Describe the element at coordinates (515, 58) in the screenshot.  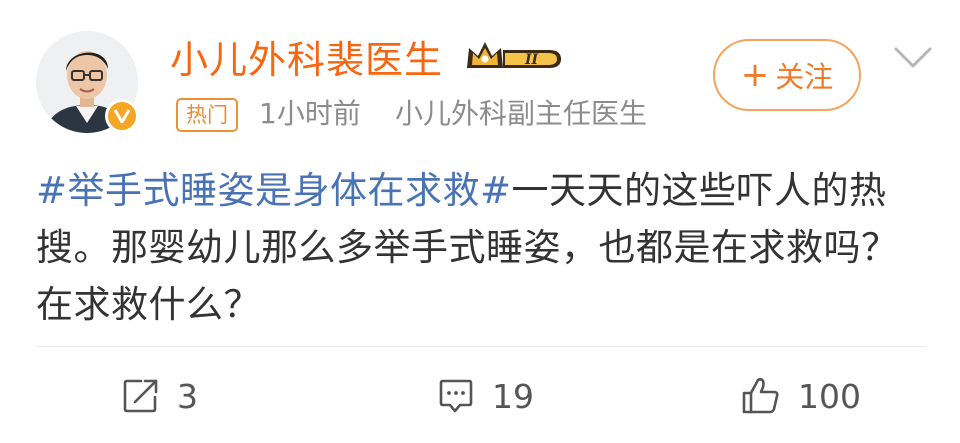
I see `crown-vip-icon: II` at that location.